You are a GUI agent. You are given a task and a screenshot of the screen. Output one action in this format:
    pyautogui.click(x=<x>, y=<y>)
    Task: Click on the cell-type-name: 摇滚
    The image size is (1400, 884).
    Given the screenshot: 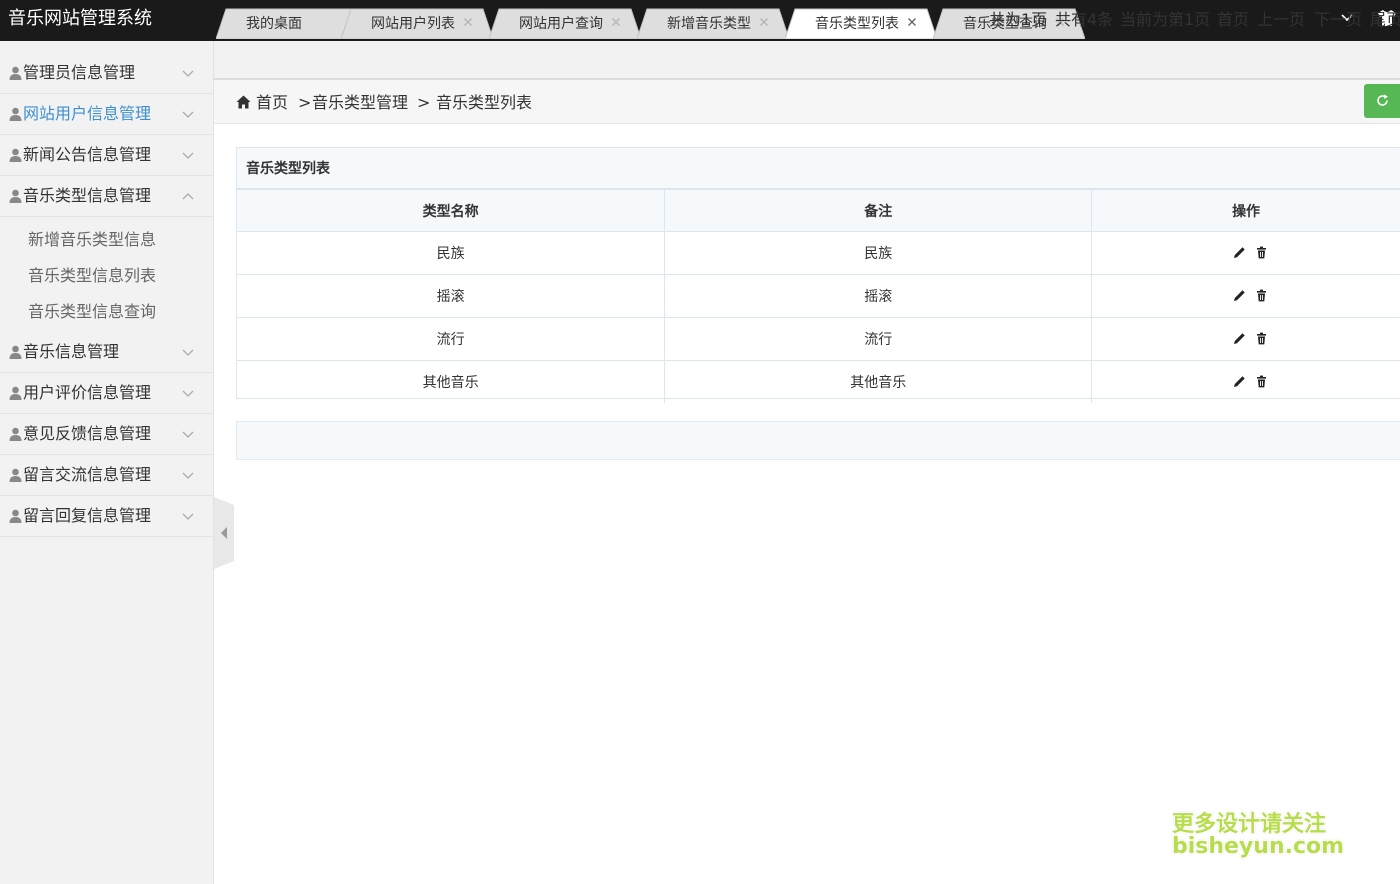 What is the action you would take?
    pyautogui.click(x=451, y=296)
    